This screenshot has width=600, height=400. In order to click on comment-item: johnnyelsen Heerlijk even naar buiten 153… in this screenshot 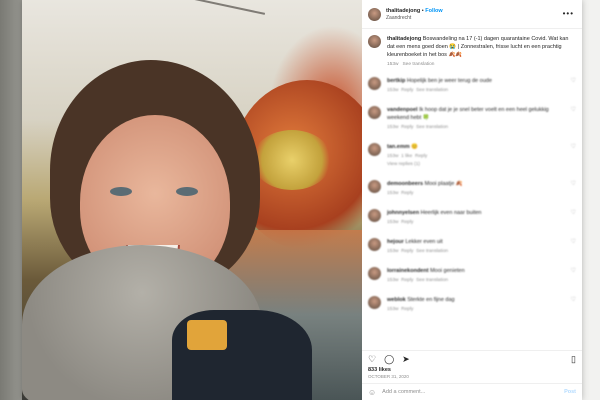, I will do `click(472, 218)`.